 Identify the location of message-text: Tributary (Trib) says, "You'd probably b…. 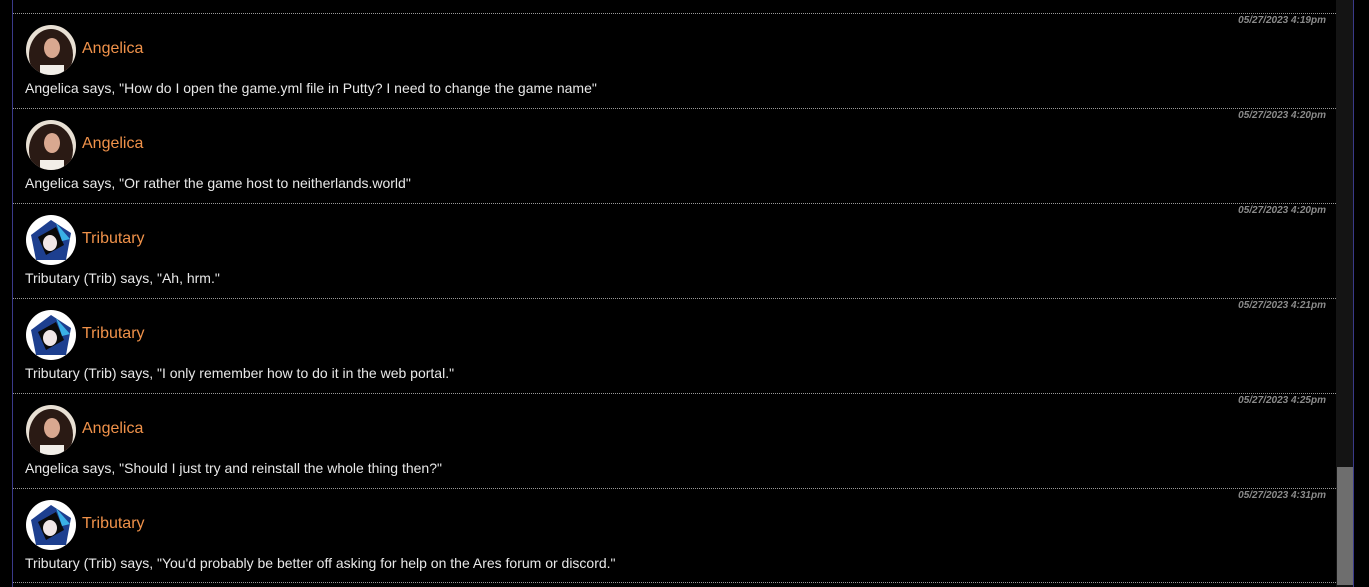
(320, 563).